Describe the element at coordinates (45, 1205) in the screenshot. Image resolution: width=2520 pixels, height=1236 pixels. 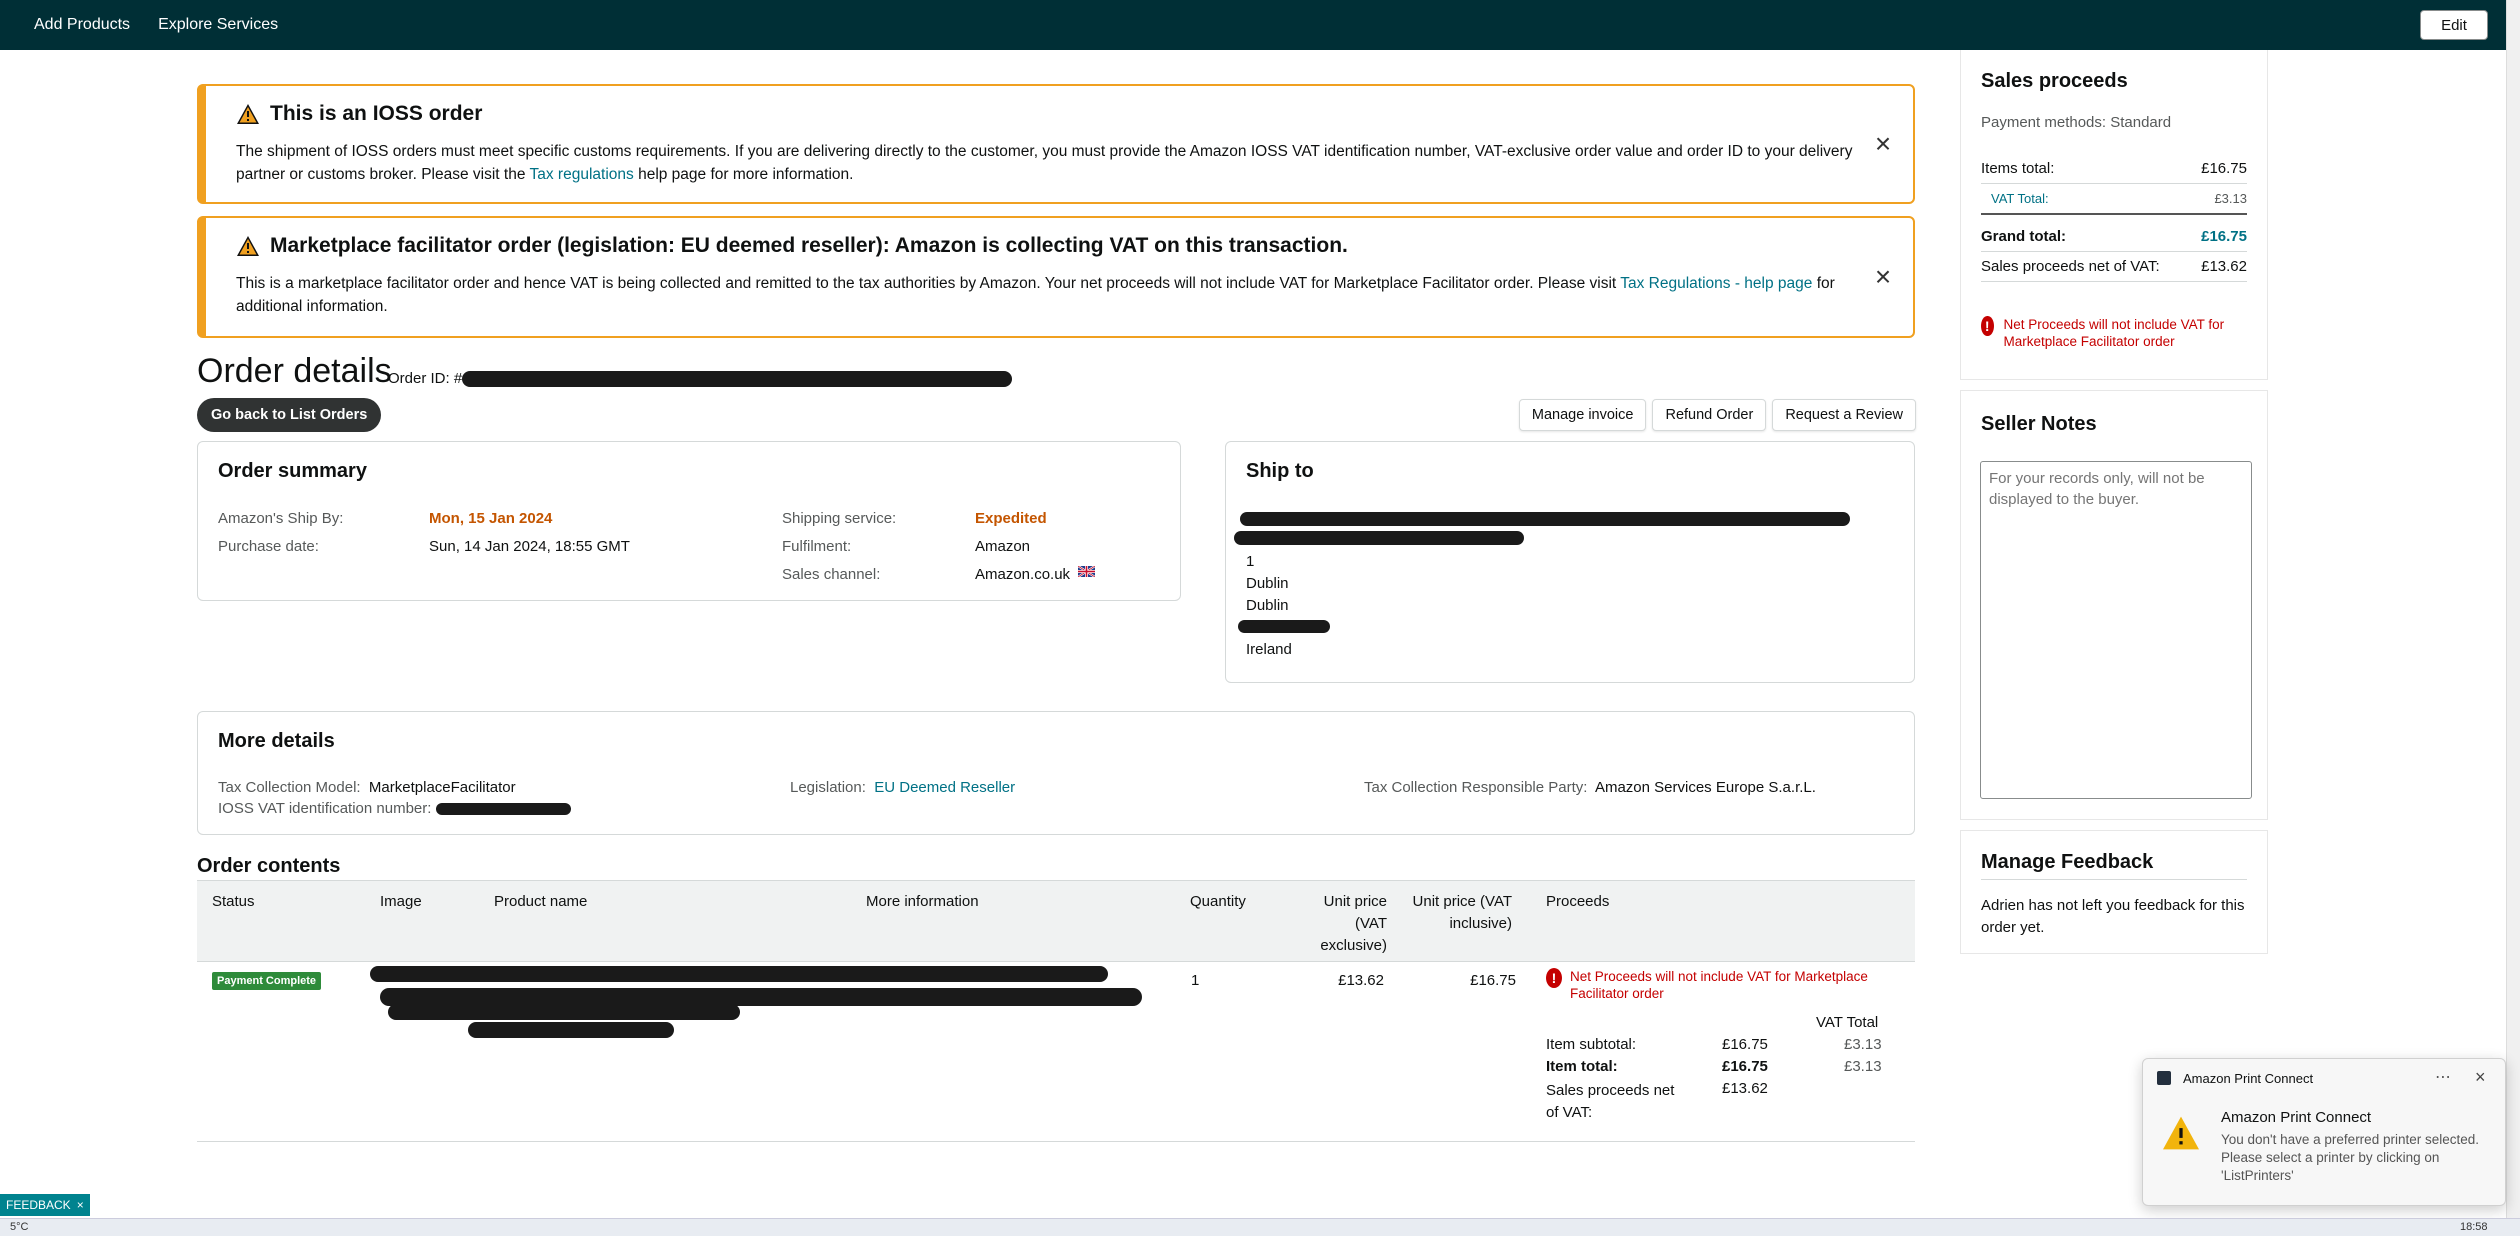
I see `feedback-tab: FEEDBACK ×` at that location.